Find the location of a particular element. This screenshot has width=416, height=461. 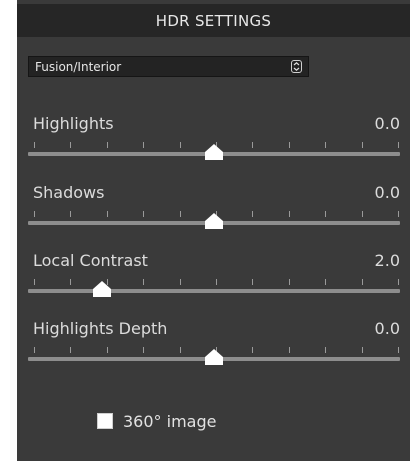

slider-highlights-depth: Highlights Depth 0.0 is located at coordinates (213, 350).